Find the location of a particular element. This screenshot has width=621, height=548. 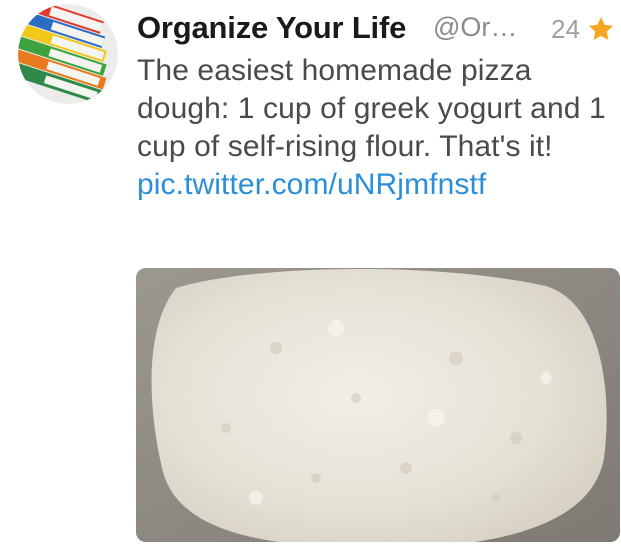

author-name: Organize Your Life is located at coordinates (271, 28).